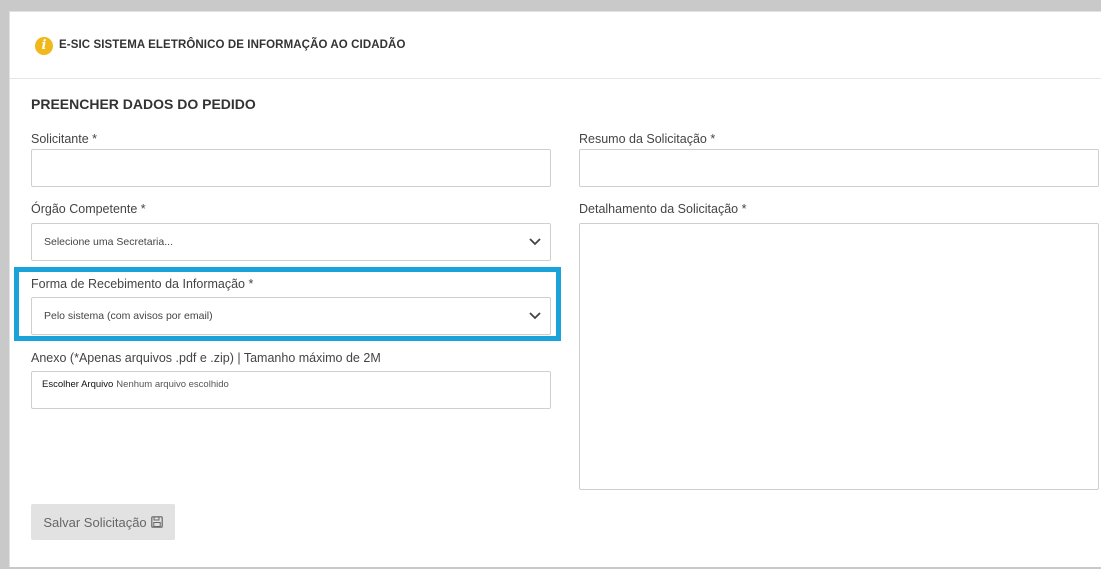  What do you see at coordinates (291, 316) in the screenshot?
I see `forma-recebimento-select: Pelo sistema (com avisos por email)` at bounding box center [291, 316].